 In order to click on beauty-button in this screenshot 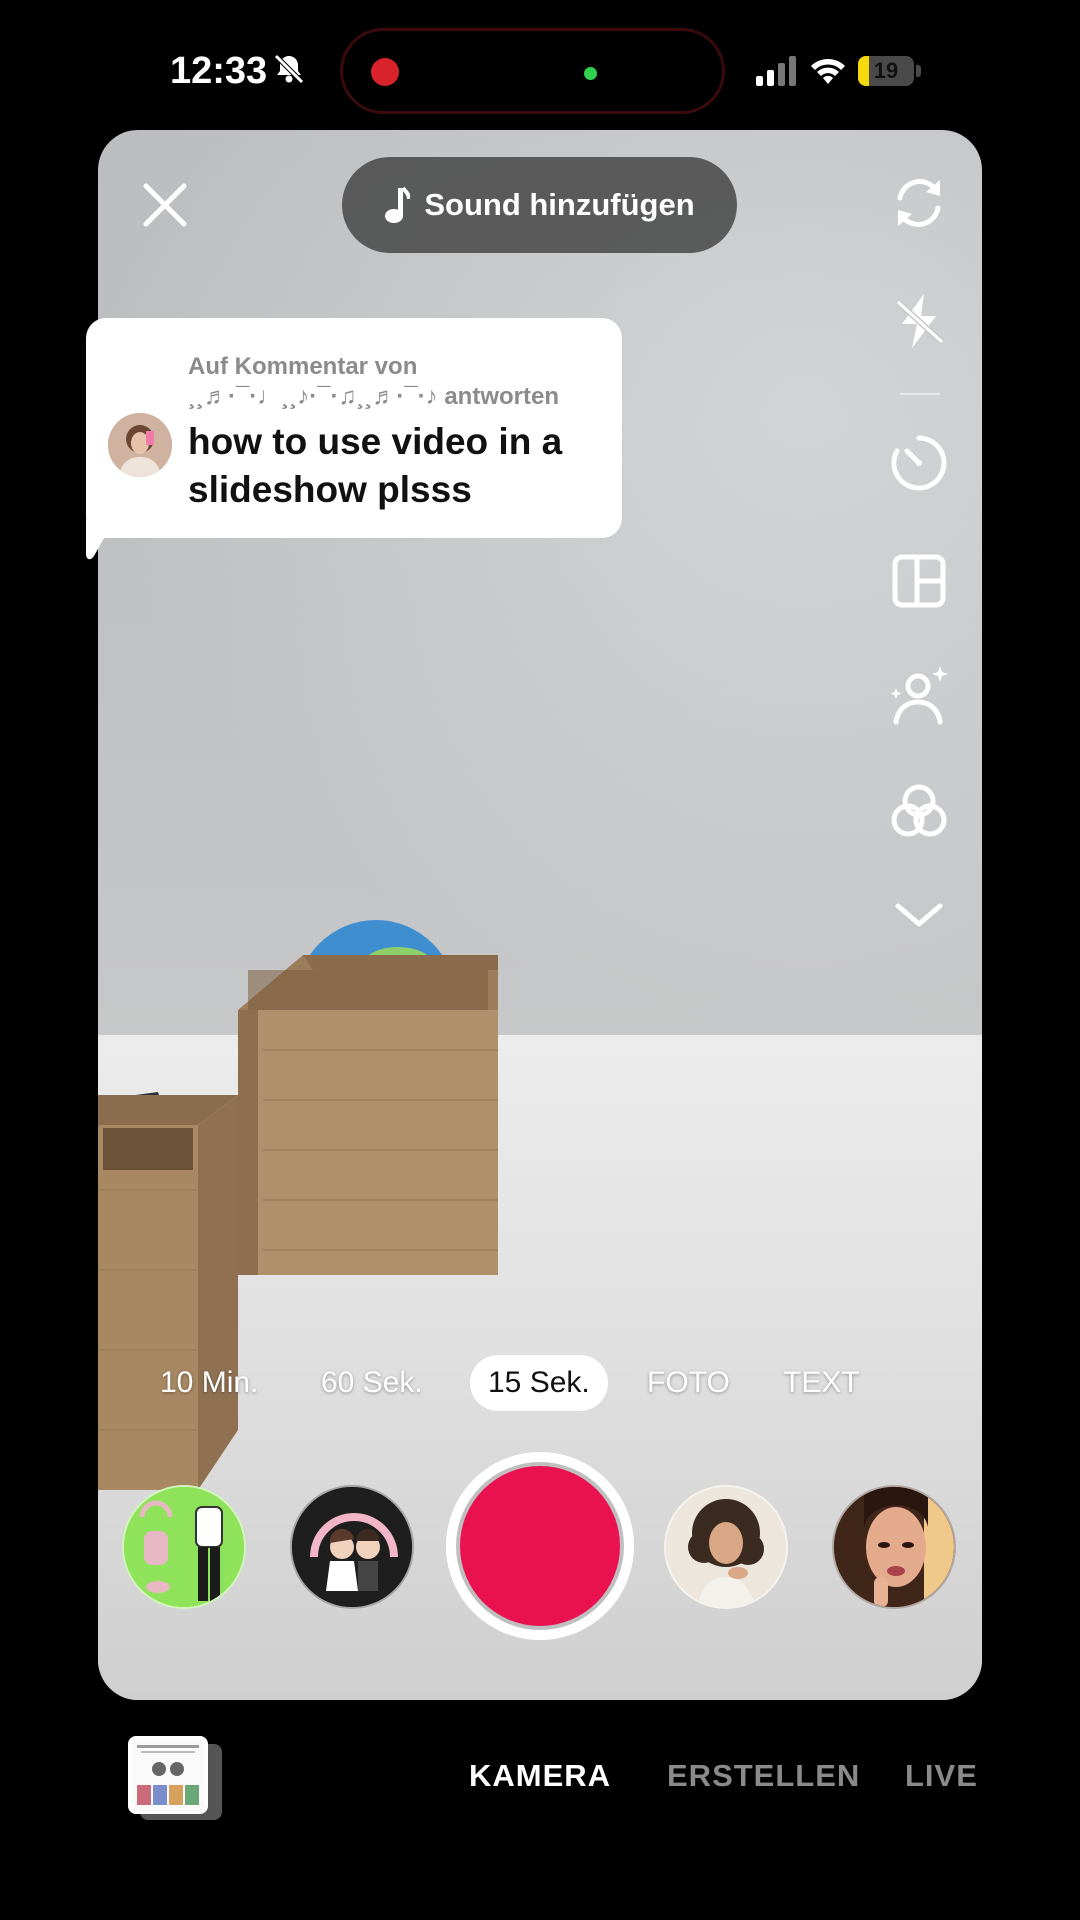, I will do `click(919, 695)`.